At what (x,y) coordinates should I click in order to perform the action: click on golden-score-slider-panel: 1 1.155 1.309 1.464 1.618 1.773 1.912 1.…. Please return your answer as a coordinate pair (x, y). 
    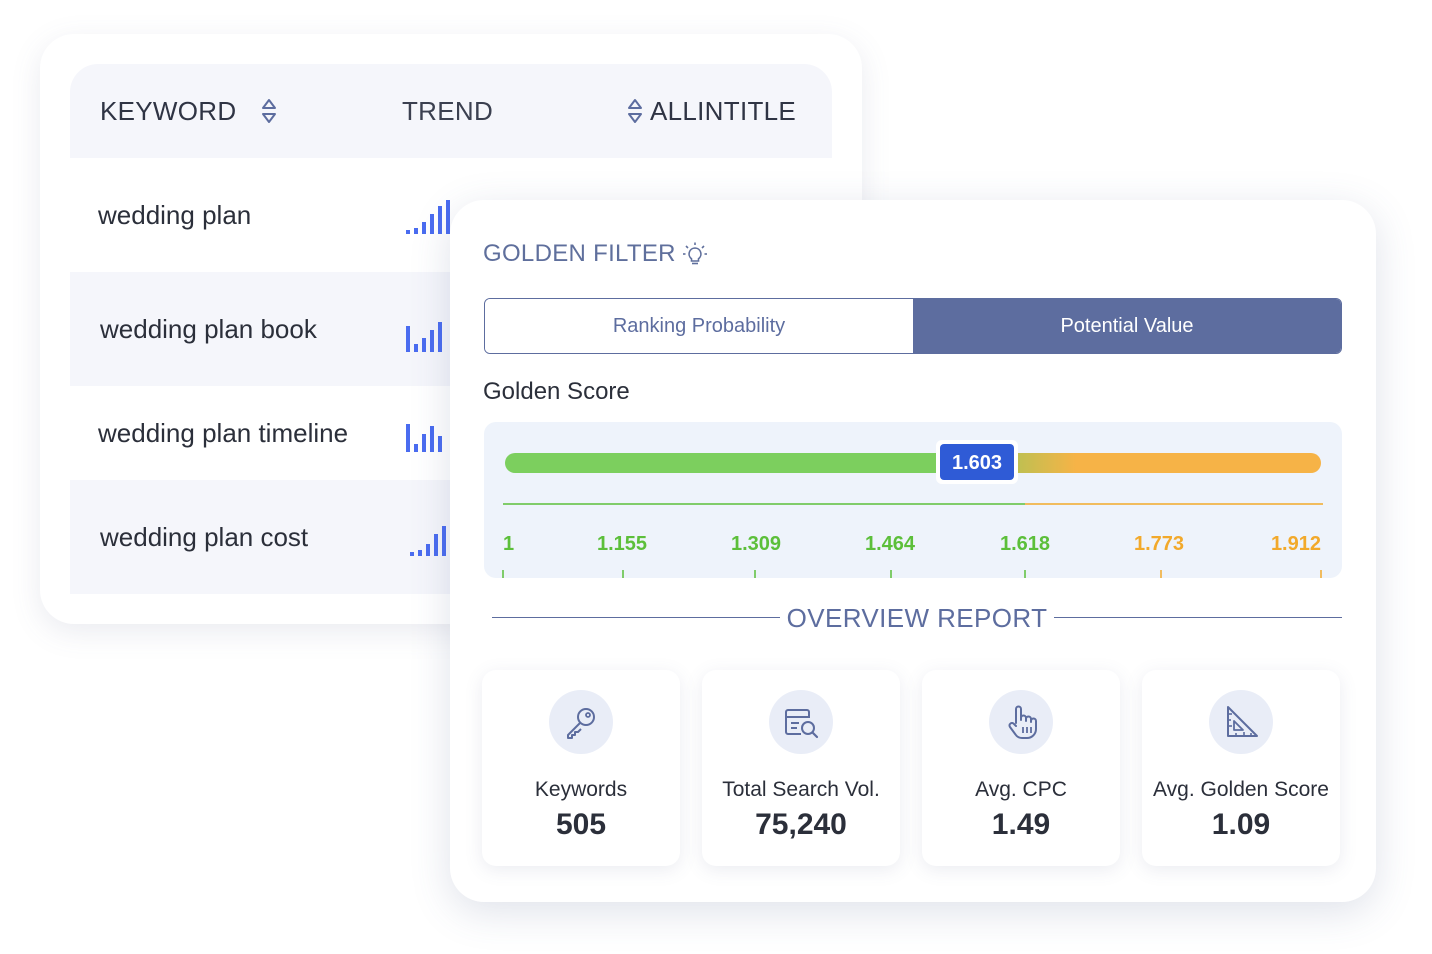
    Looking at the image, I should click on (913, 500).